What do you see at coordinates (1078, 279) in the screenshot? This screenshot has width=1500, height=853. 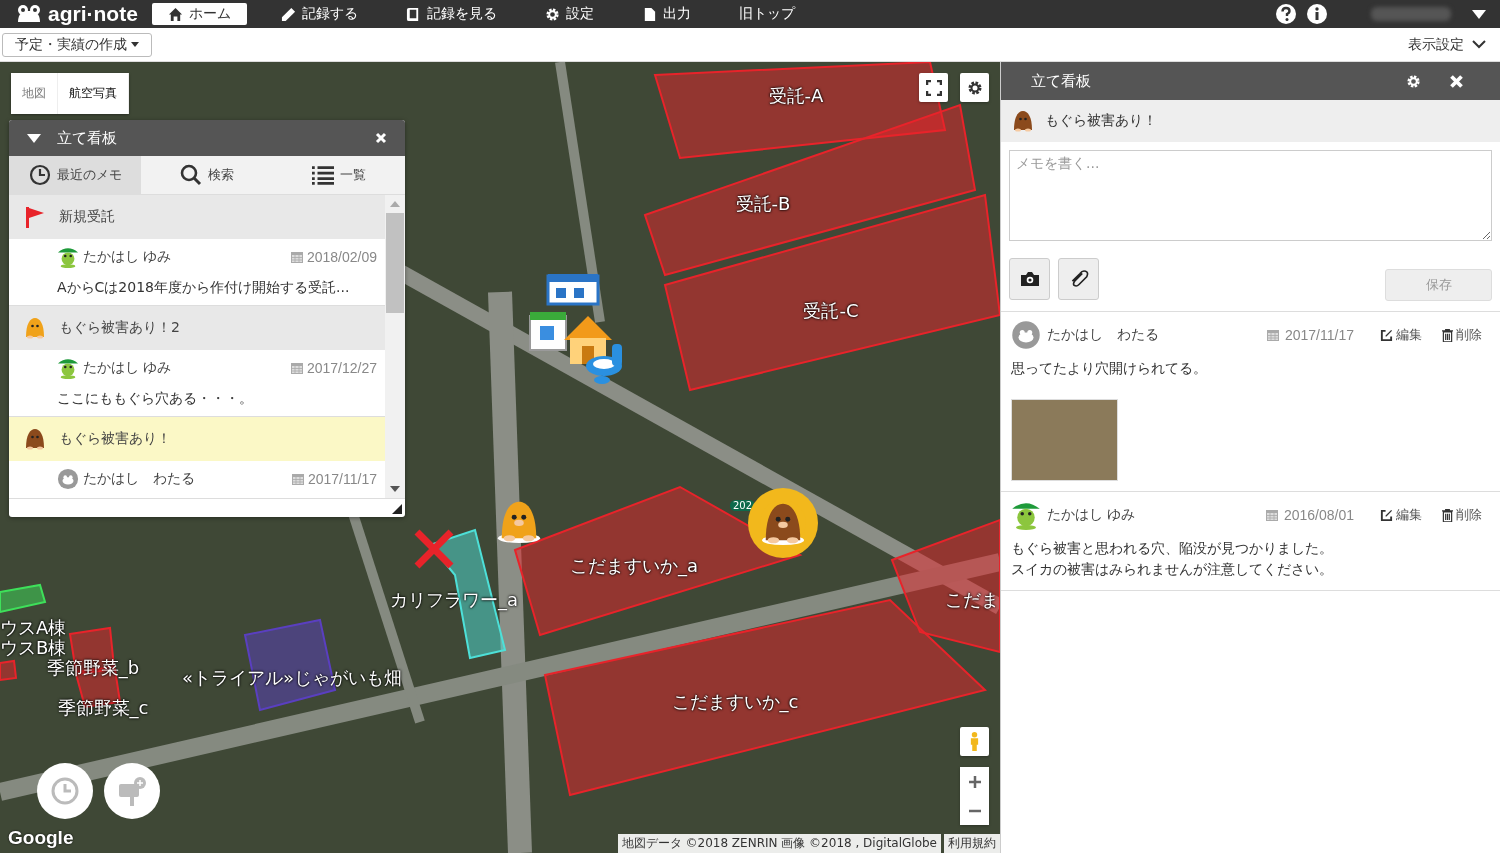 I see `attach-button` at bounding box center [1078, 279].